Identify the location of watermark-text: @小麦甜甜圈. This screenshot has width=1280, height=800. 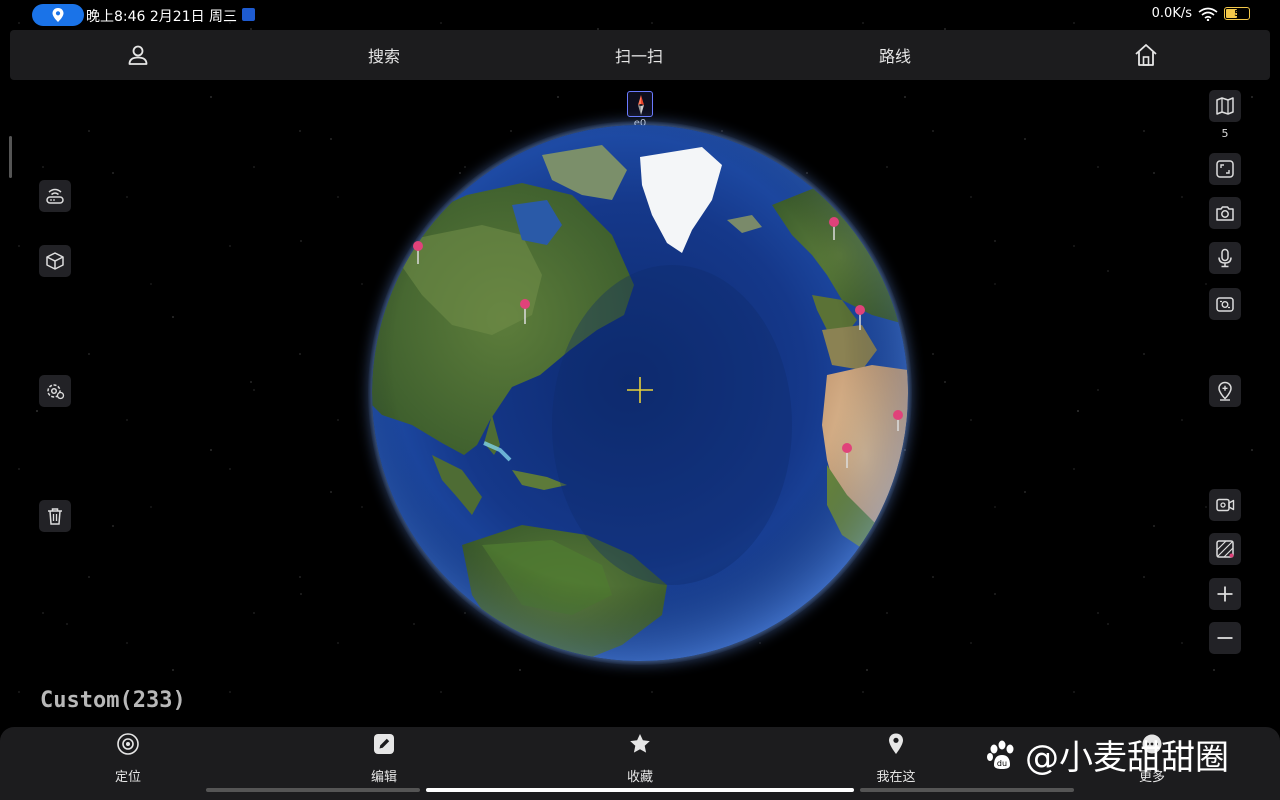
(1127, 758).